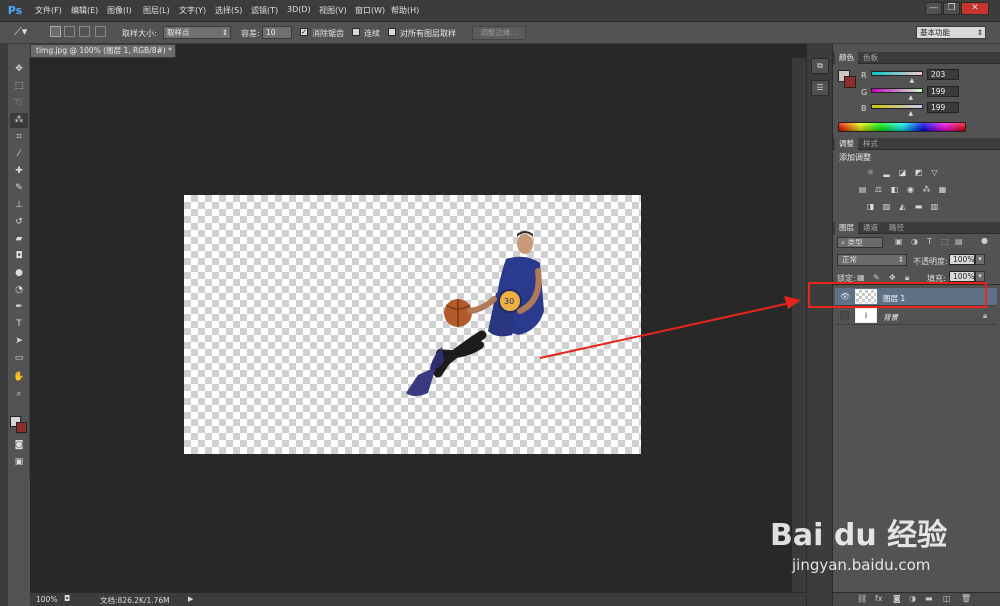 The image size is (1000, 606). What do you see at coordinates (792, 302) in the screenshot?
I see `annotation-arrowhead` at bounding box center [792, 302].